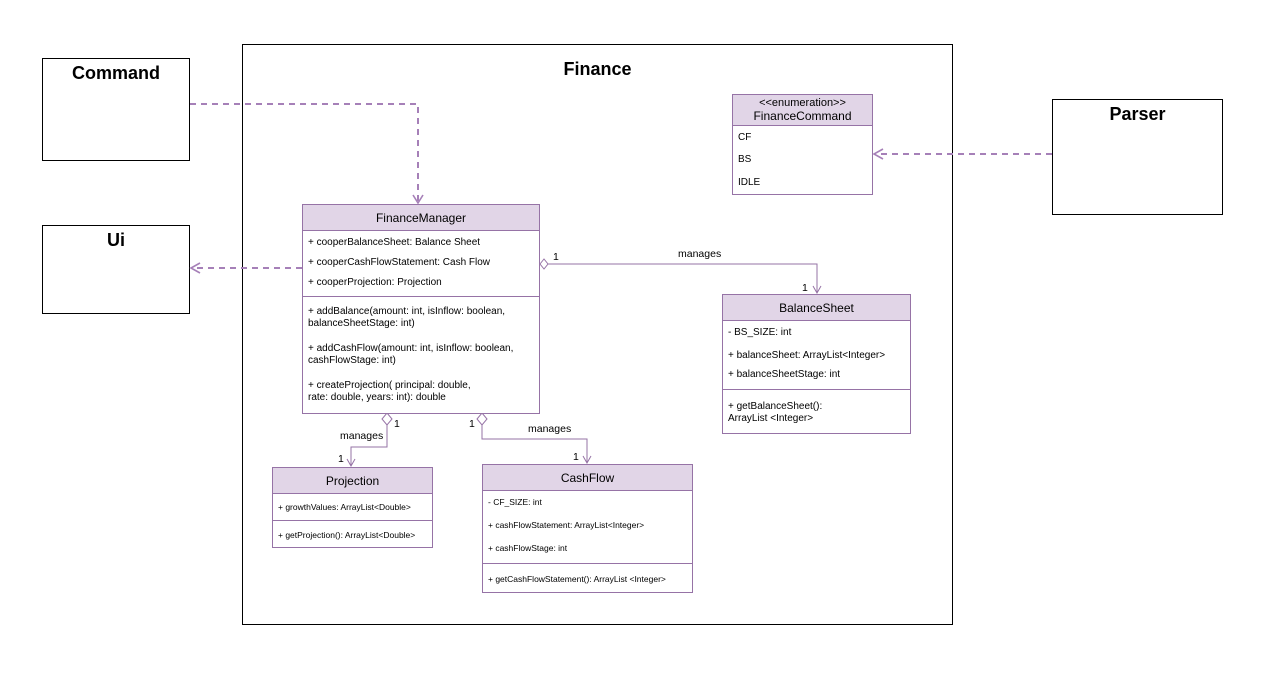 The width and height of the screenshot is (1264, 675). Describe the element at coordinates (515, 502) in the screenshot. I see `attribute: - CF_SIZE: int` at that location.